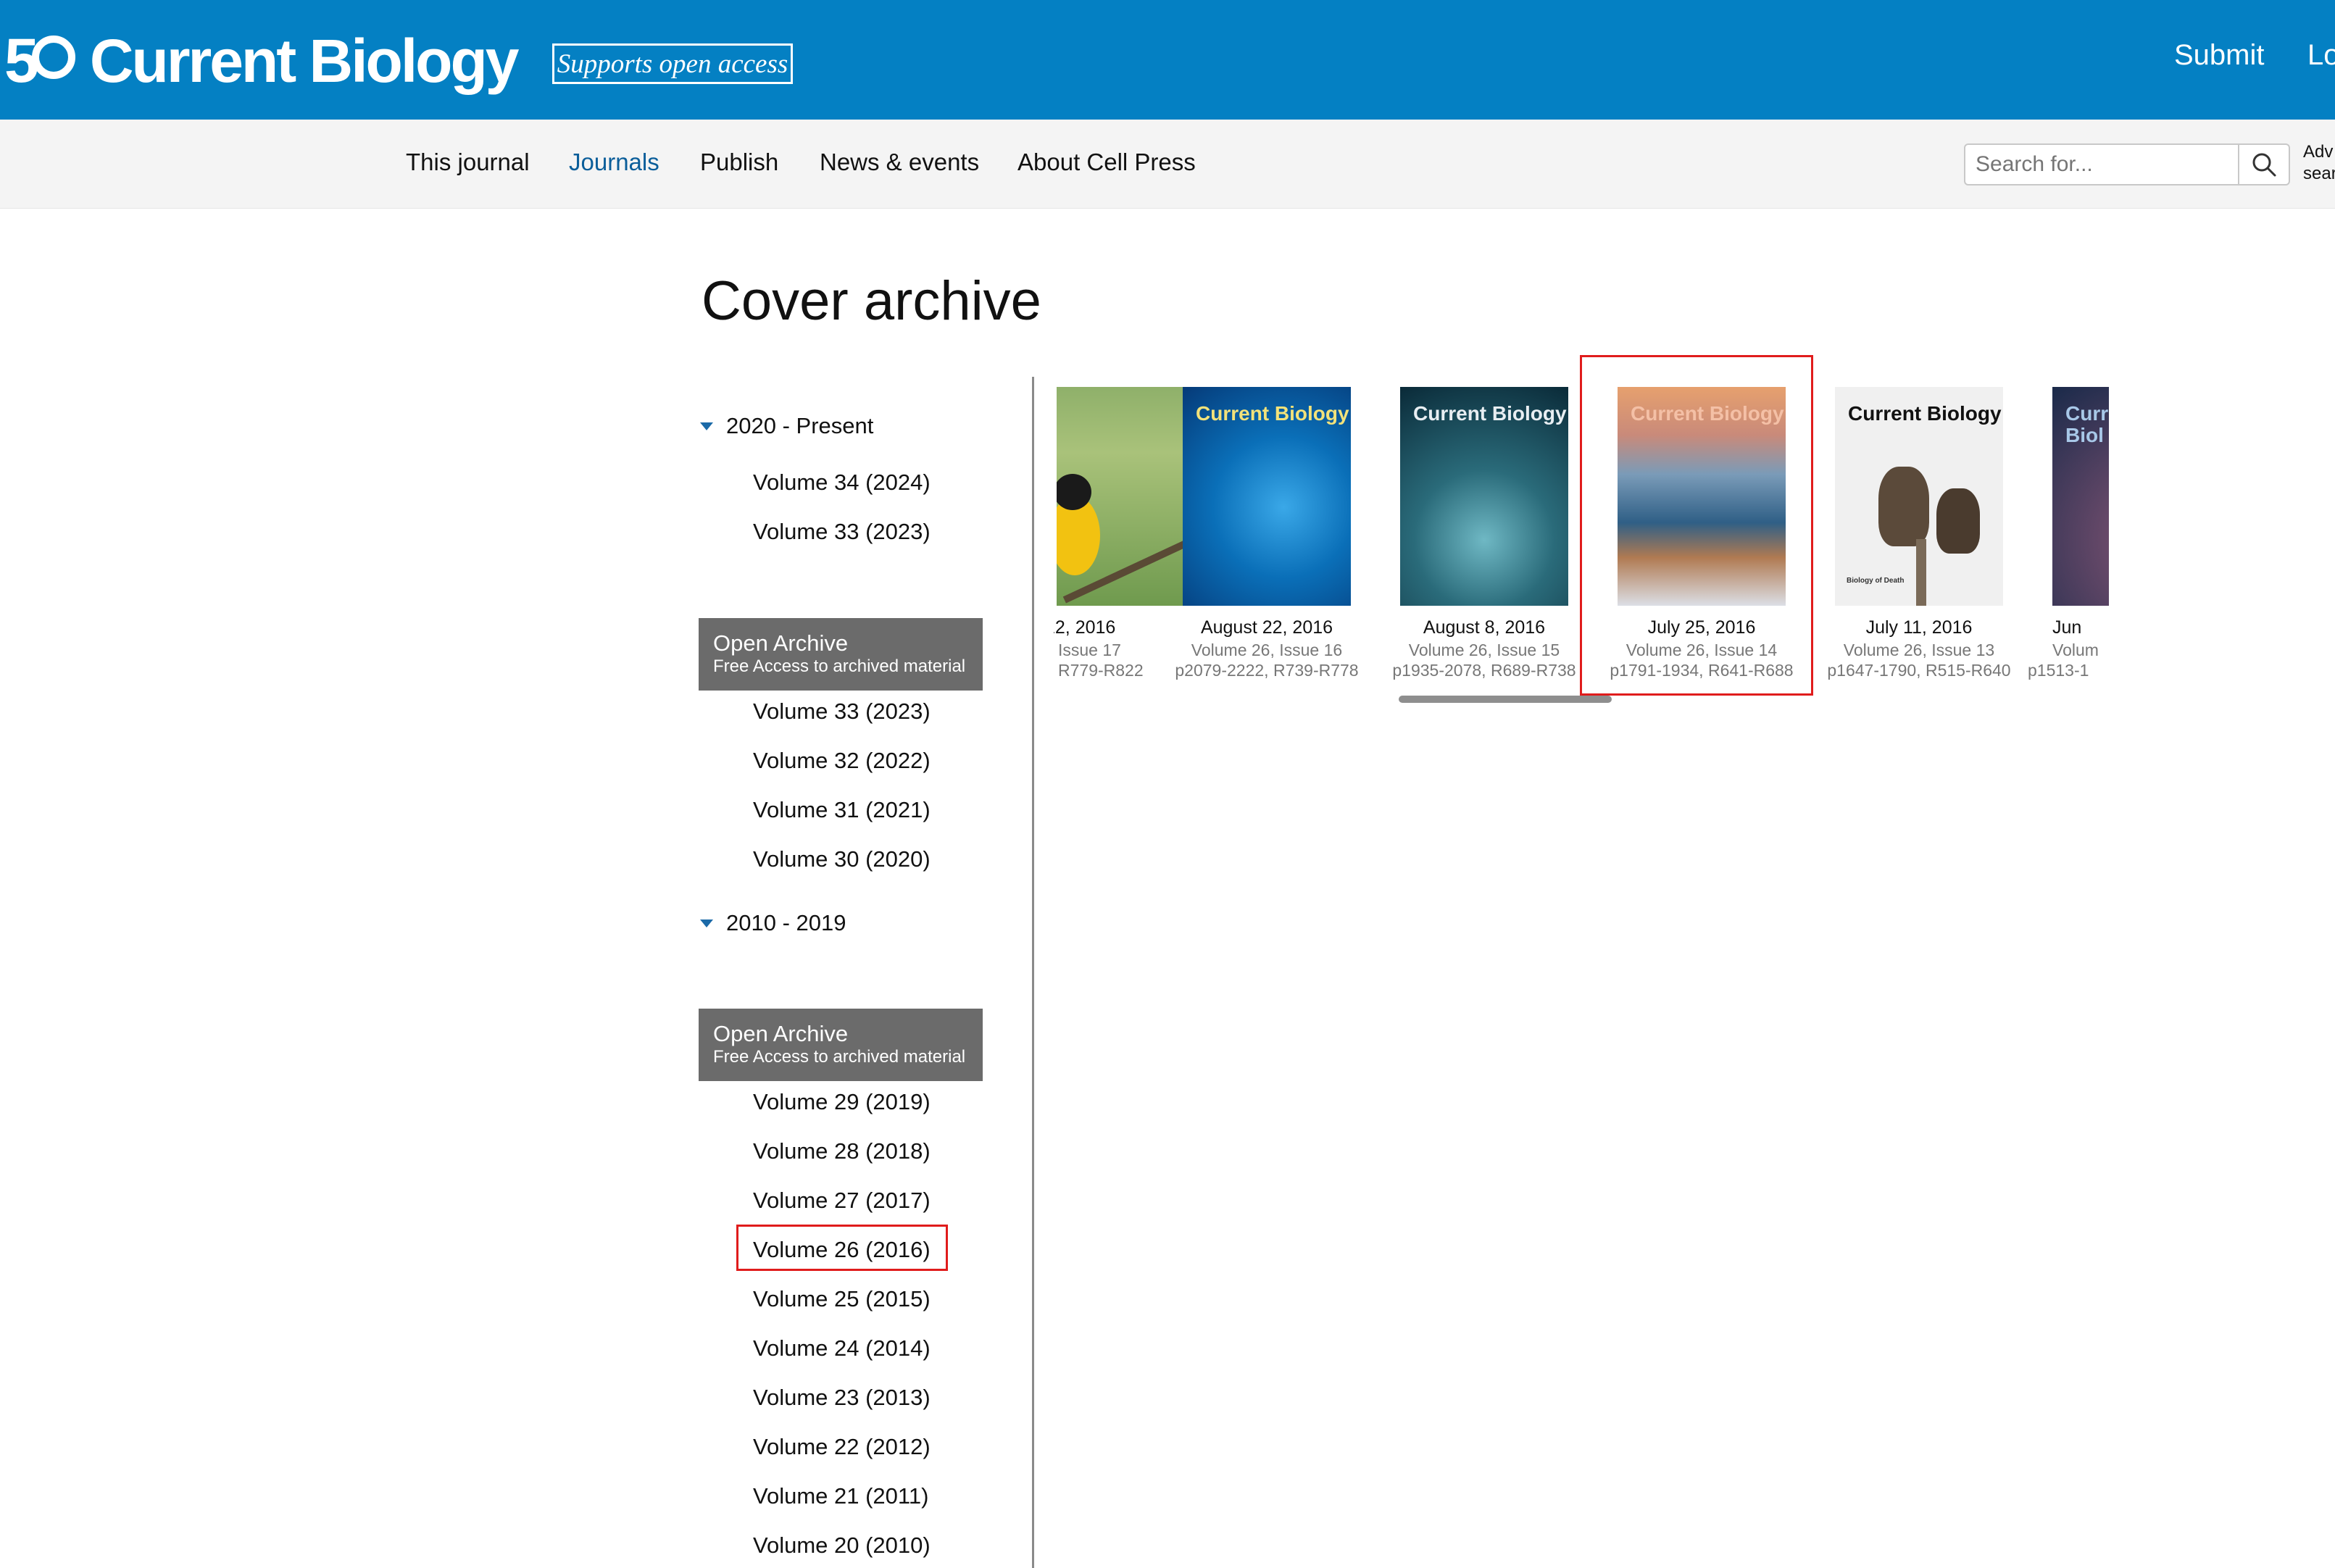 This screenshot has height=1568, width=2335. I want to click on selected-volume-highlight, so click(842, 1248).